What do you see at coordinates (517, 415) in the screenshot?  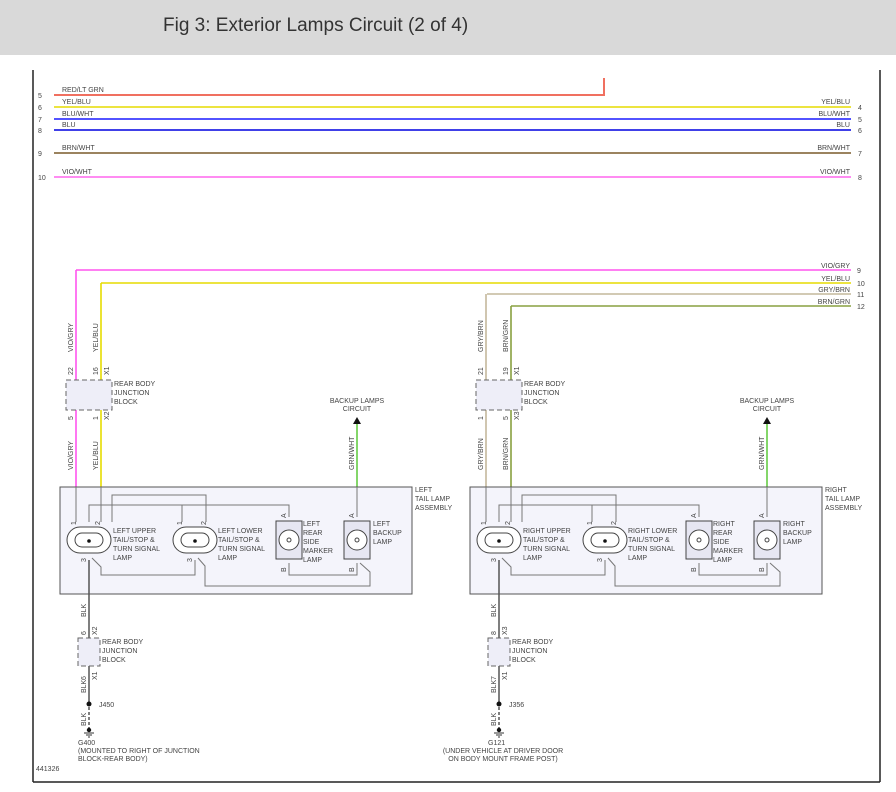 I see `jb-connector-bottom: X3` at bounding box center [517, 415].